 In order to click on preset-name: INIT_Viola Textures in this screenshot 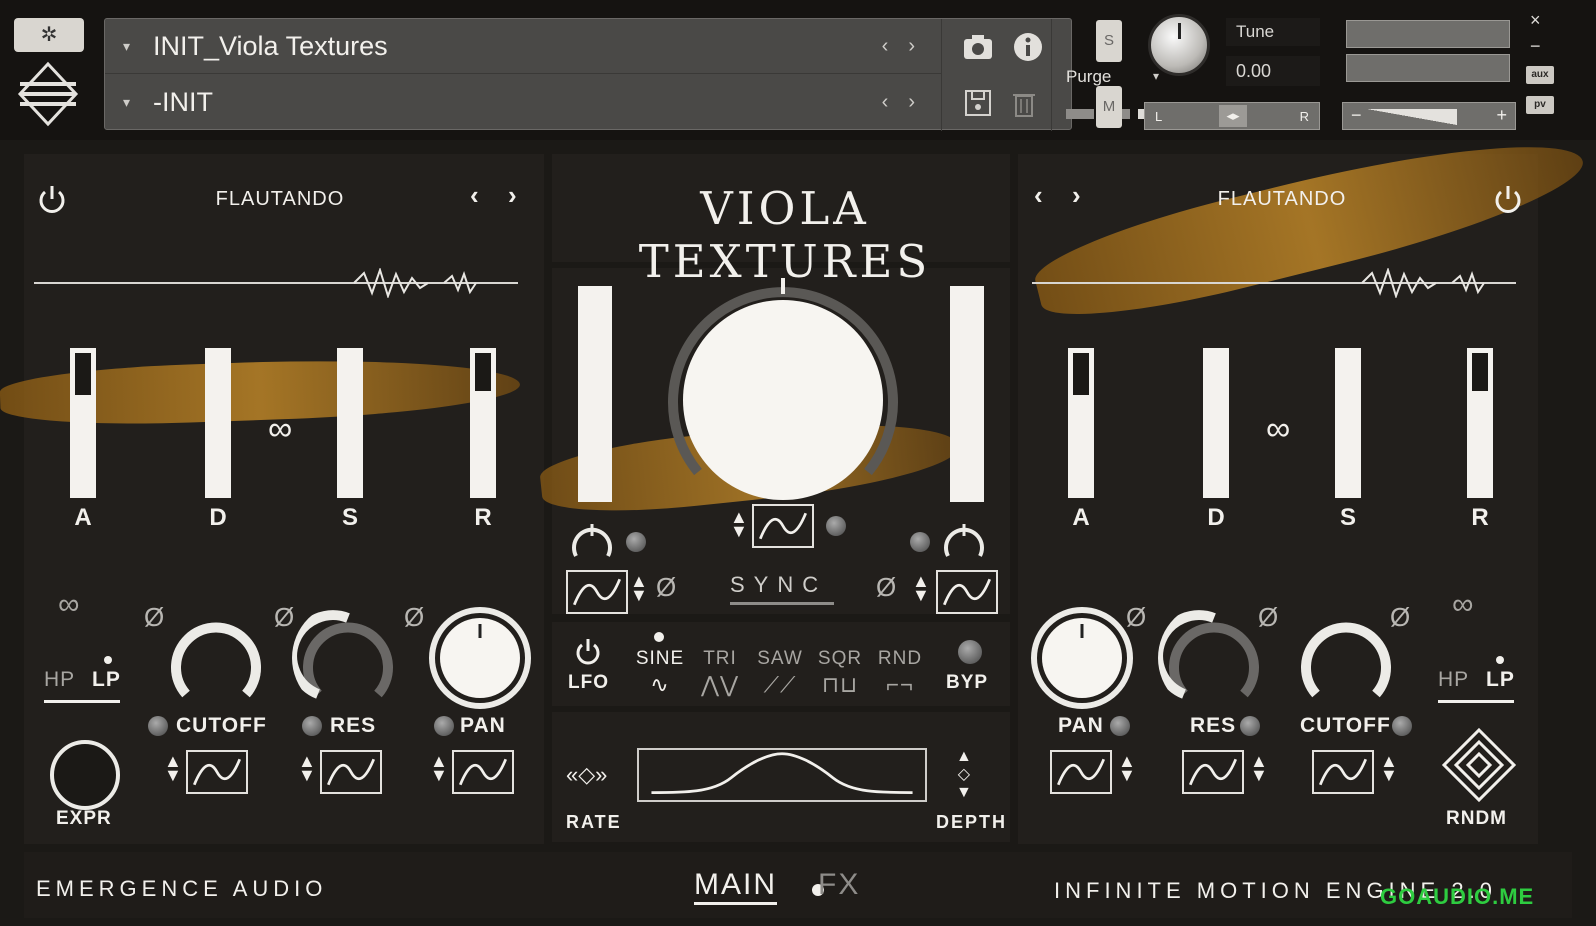, I will do `click(517, 46)`.